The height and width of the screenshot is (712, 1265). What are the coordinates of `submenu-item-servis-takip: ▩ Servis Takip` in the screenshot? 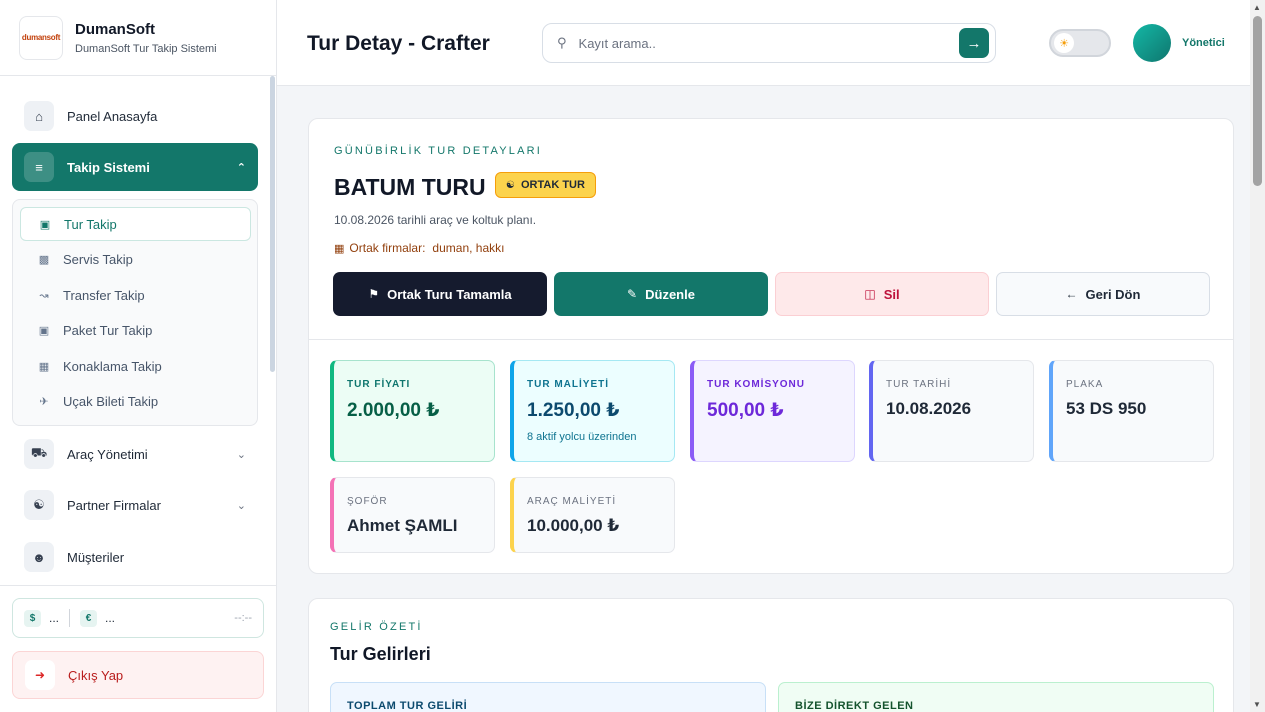 It's located at (135, 259).